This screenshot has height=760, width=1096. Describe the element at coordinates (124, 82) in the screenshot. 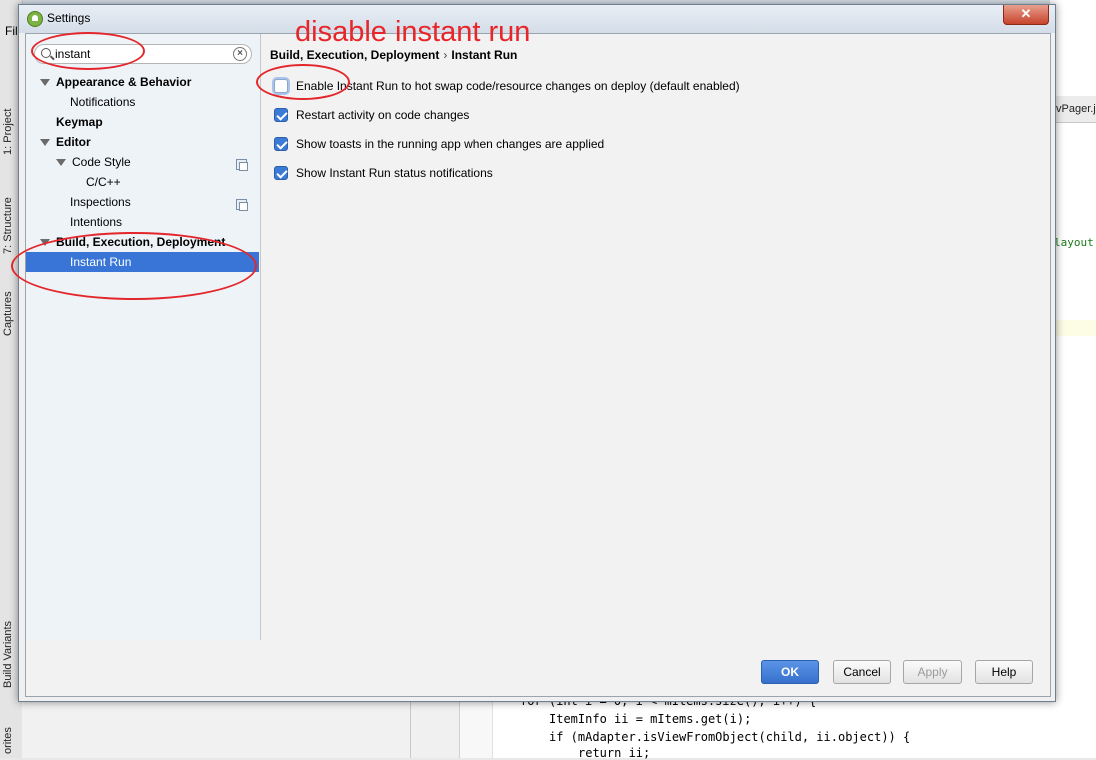

I see `tree-label: Appearance & Behavior` at that location.